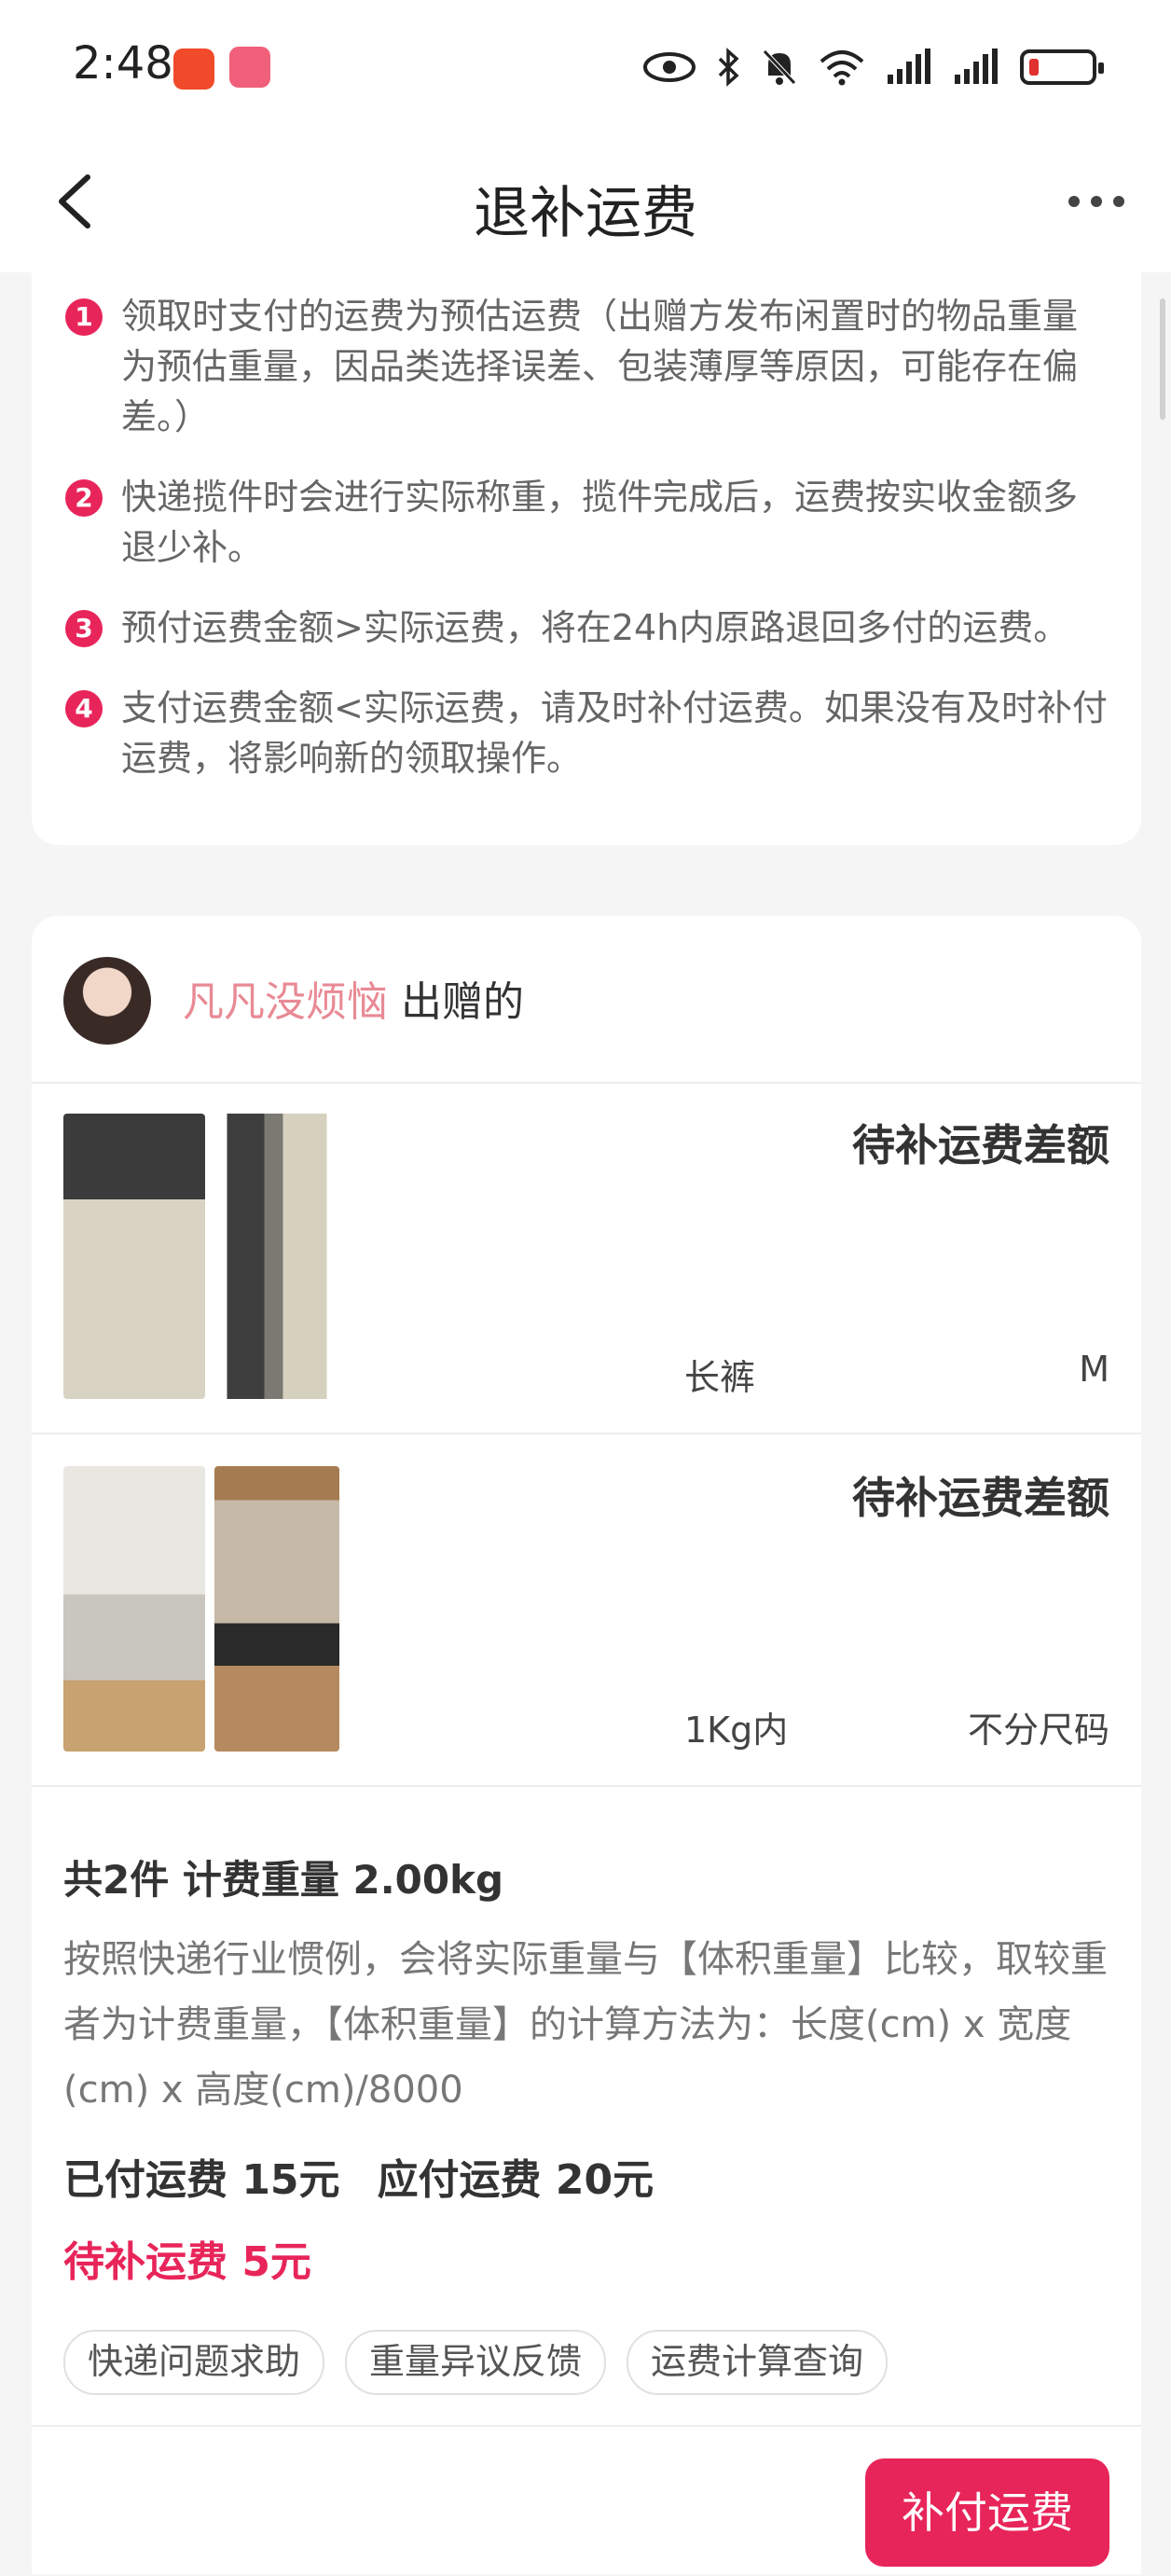 The height and width of the screenshot is (2576, 1171). I want to click on bottom-bar: 补付运费, so click(586, 2500).